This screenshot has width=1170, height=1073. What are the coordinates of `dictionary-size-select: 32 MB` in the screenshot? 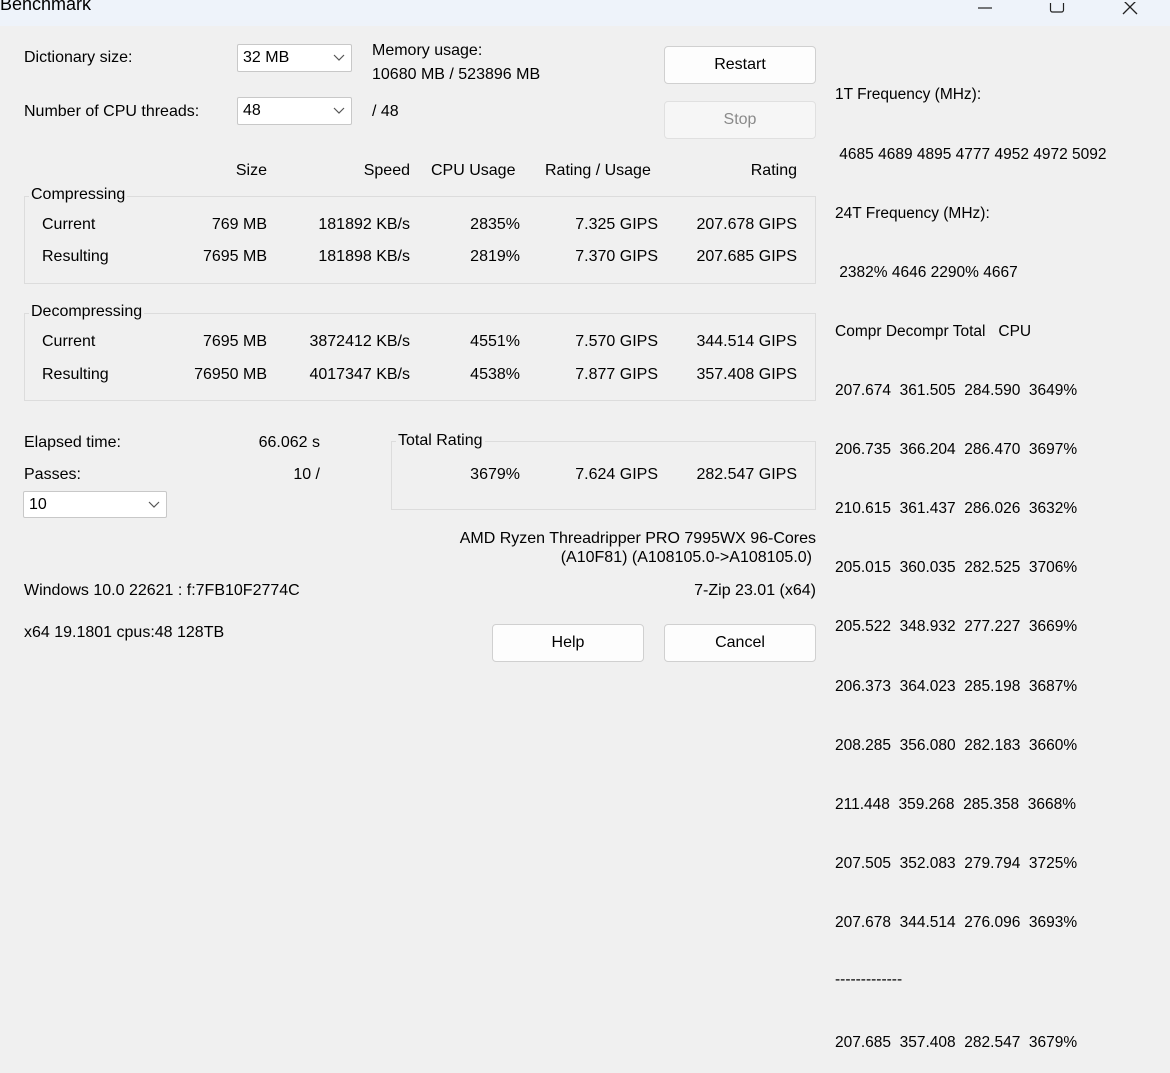 It's located at (294, 58).